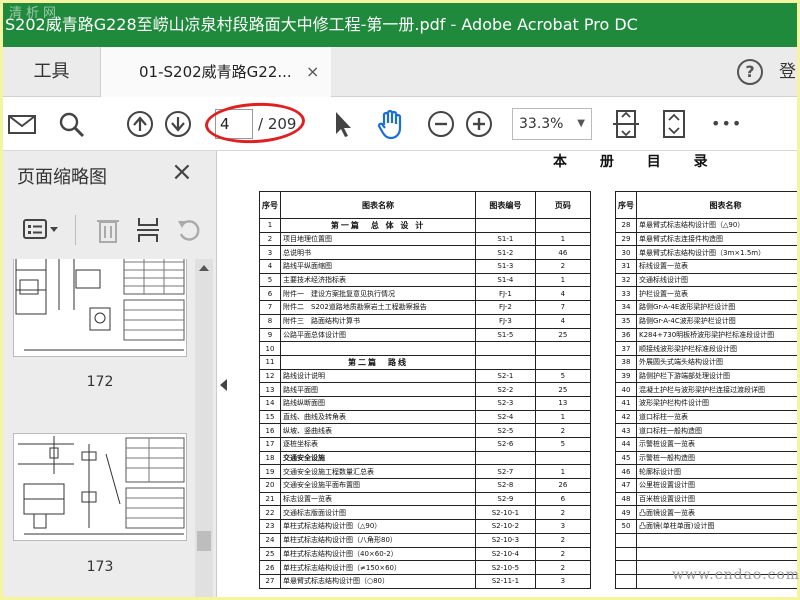 This screenshot has width=800, height=600. What do you see at coordinates (270, 348) in the screenshot?
I see `row-no: 10` at bounding box center [270, 348].